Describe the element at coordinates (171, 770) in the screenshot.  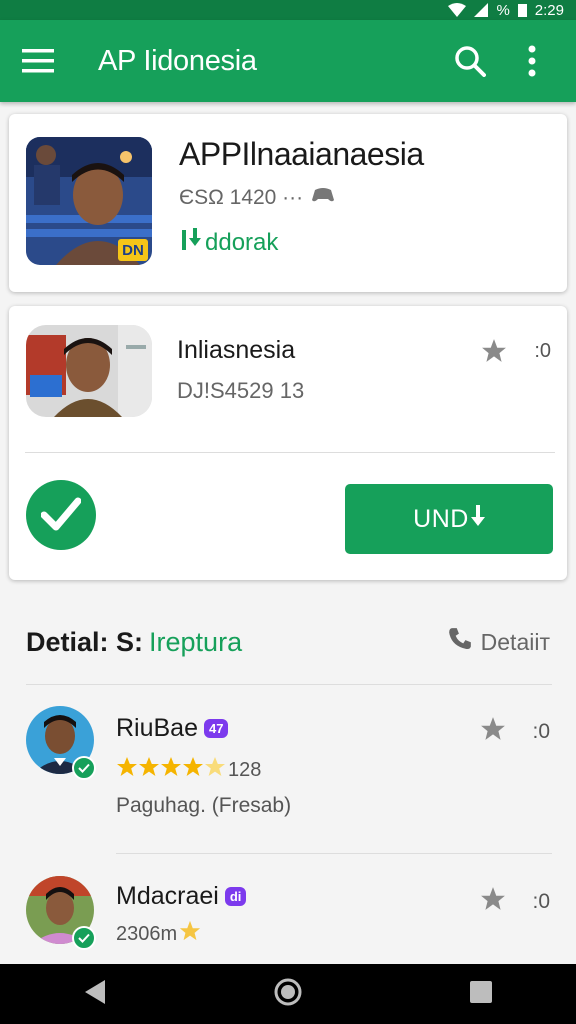
I see `star-rating-icon` at that location.